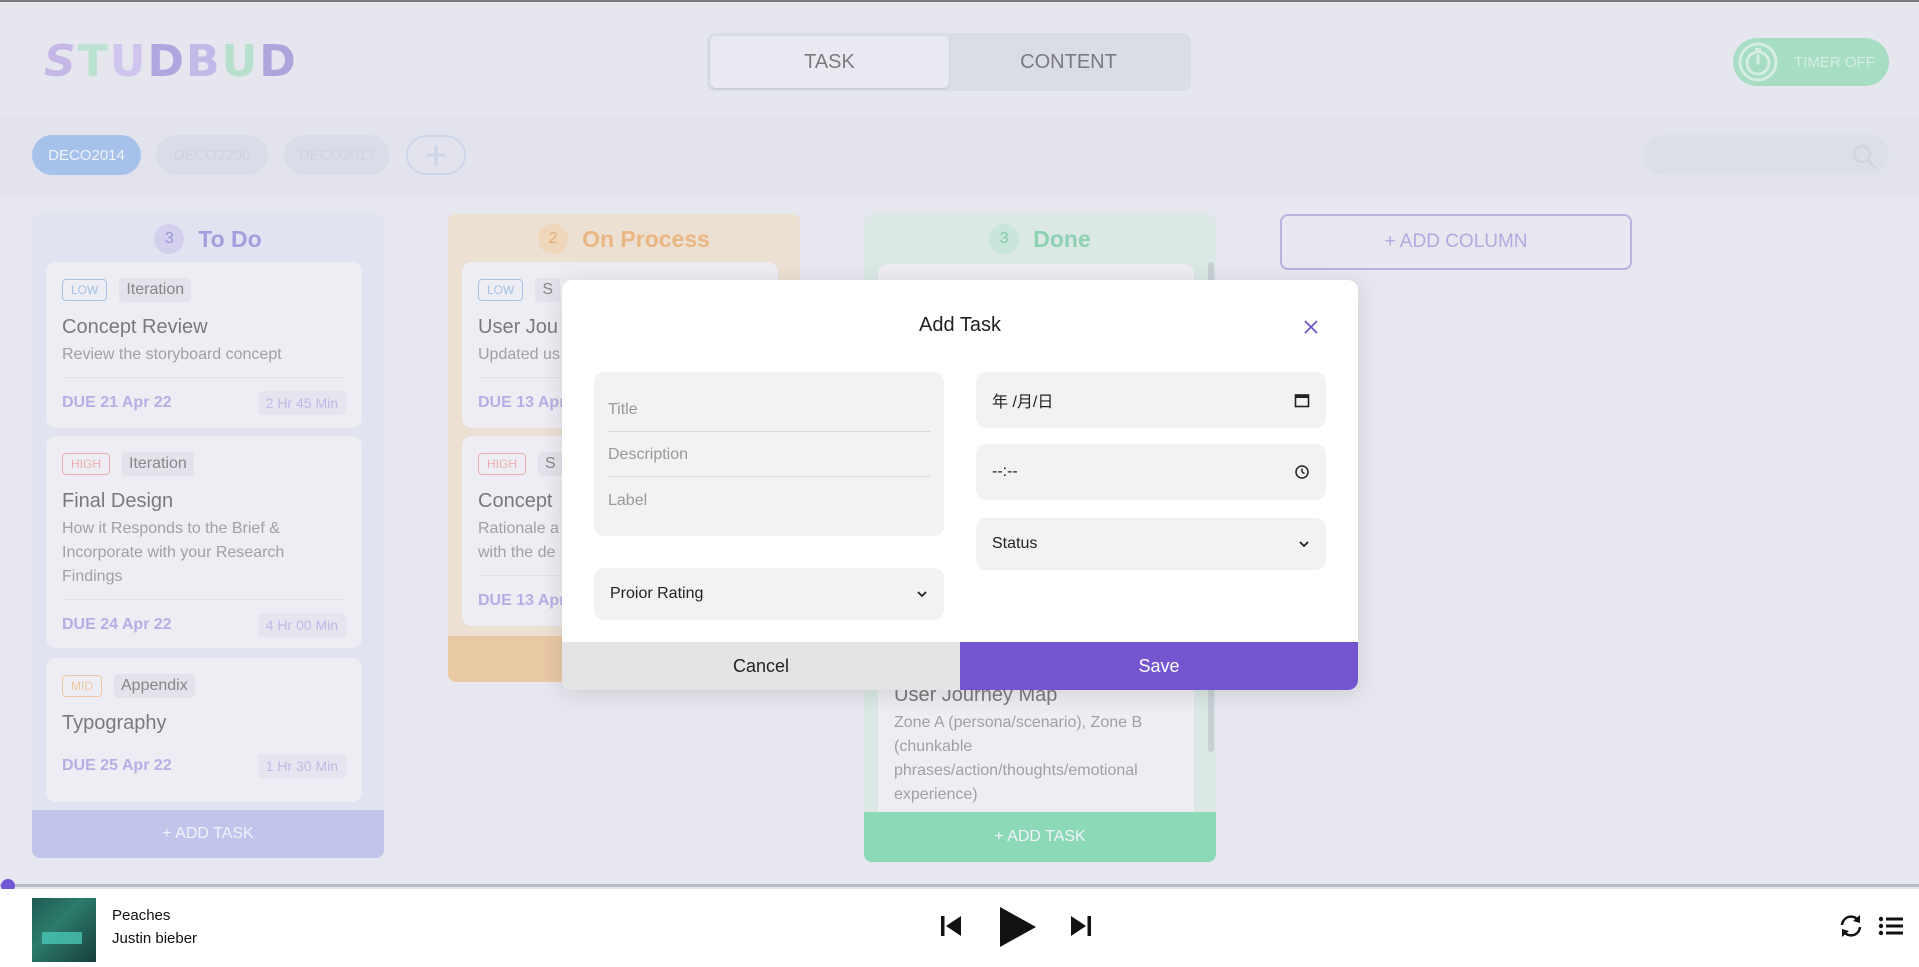 The image size is (1919, 967). I want to click on previous-track-button, so click(951, 926).